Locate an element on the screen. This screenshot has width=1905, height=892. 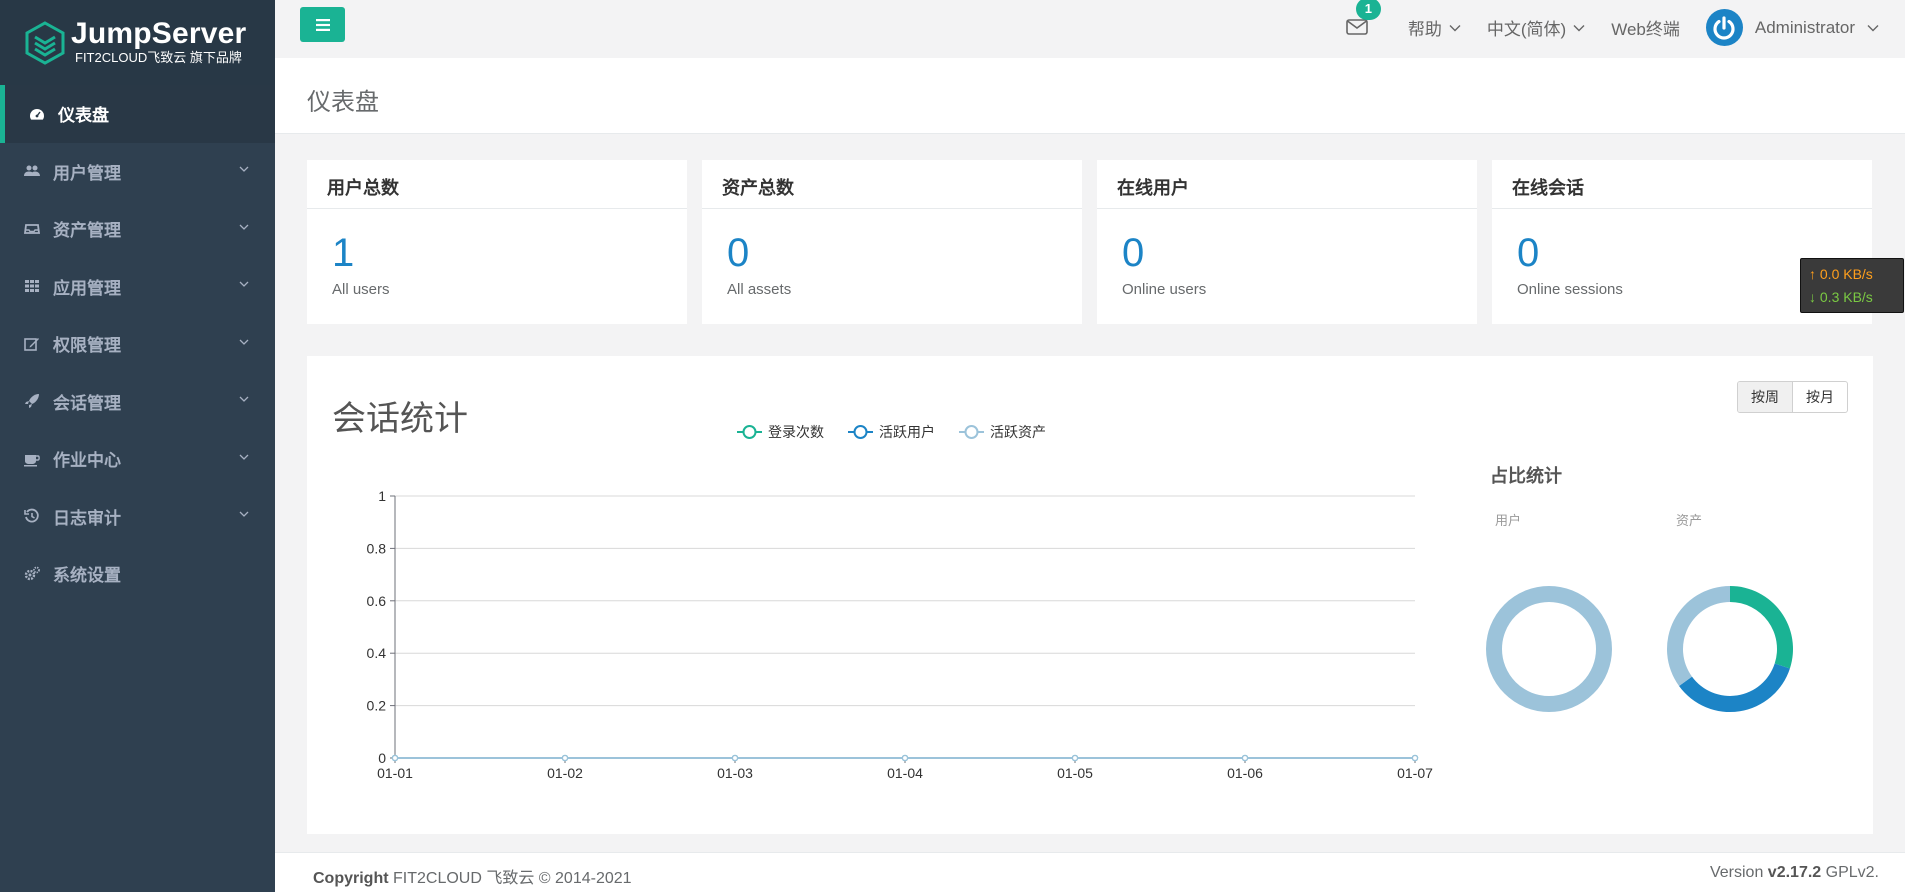
language-label: 中文(简体) is located at coordinates (1526, 29).